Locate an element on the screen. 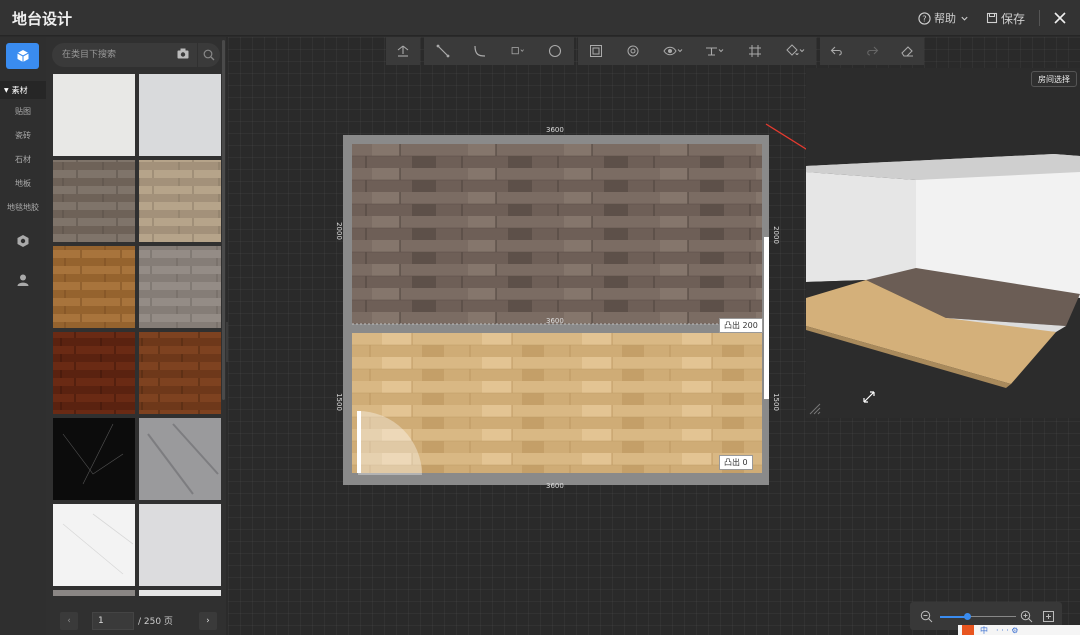  window-symbol is located at coordinates (766, 318).